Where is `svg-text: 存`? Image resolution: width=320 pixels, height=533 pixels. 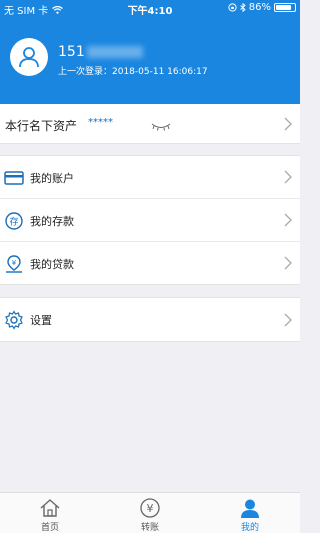
svg-text: 存 is located at coordinates (13, 222).